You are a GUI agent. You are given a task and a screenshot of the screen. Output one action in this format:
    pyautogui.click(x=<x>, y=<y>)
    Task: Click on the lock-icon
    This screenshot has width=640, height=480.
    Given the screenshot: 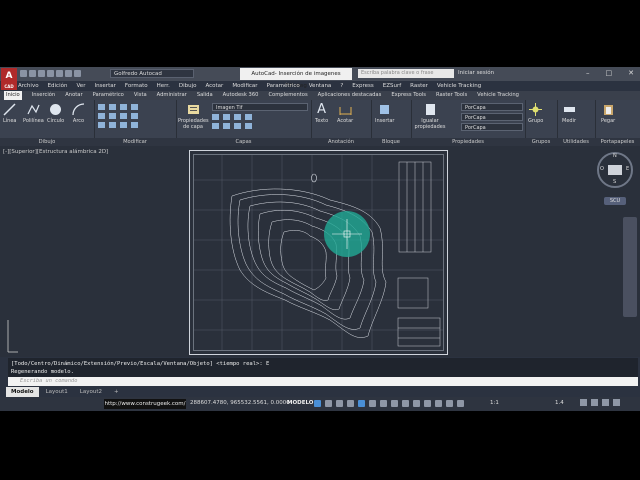 What is the action you would take?
    pyautogui.click(x=594, y=402)
    